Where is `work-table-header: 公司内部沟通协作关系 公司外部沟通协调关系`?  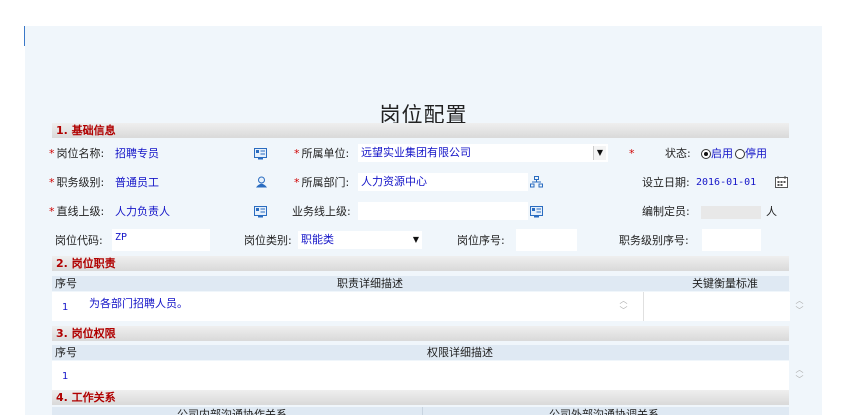 work-table-header: 公司内部沟通协作关系 公司外部沟通协调关系 is located at coordinates (420, 411).